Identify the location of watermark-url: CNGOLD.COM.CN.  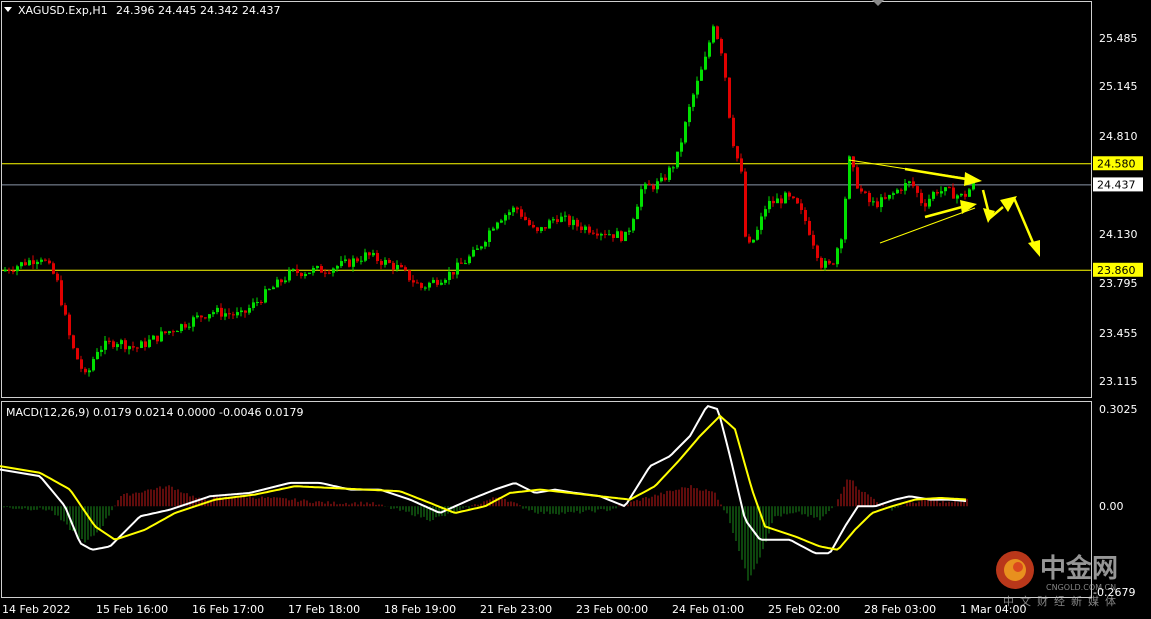
(1081, 587).